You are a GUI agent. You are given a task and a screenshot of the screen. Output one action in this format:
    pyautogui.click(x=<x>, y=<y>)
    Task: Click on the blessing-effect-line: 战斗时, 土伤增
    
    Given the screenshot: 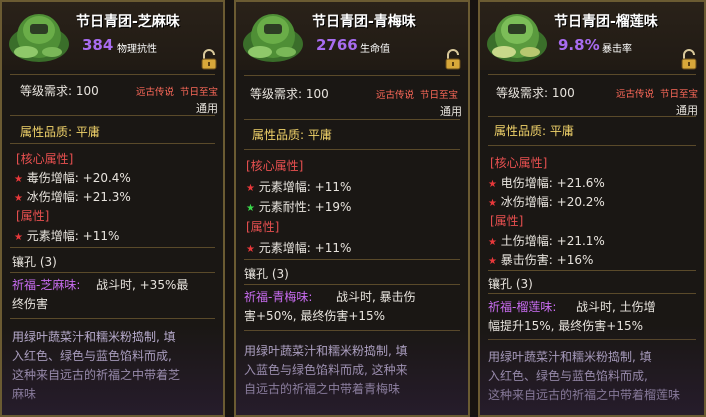 What is the action you would take?
    pyautogui.click(x=616, y=307)
    